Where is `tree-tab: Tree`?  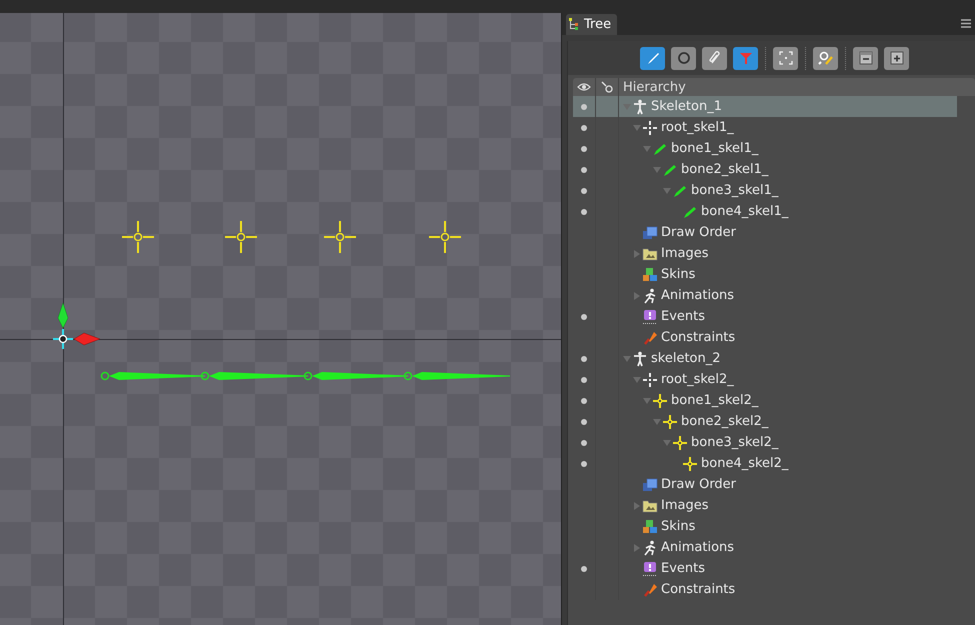
tree-tab: Tree is located at coordinates (592, 24).